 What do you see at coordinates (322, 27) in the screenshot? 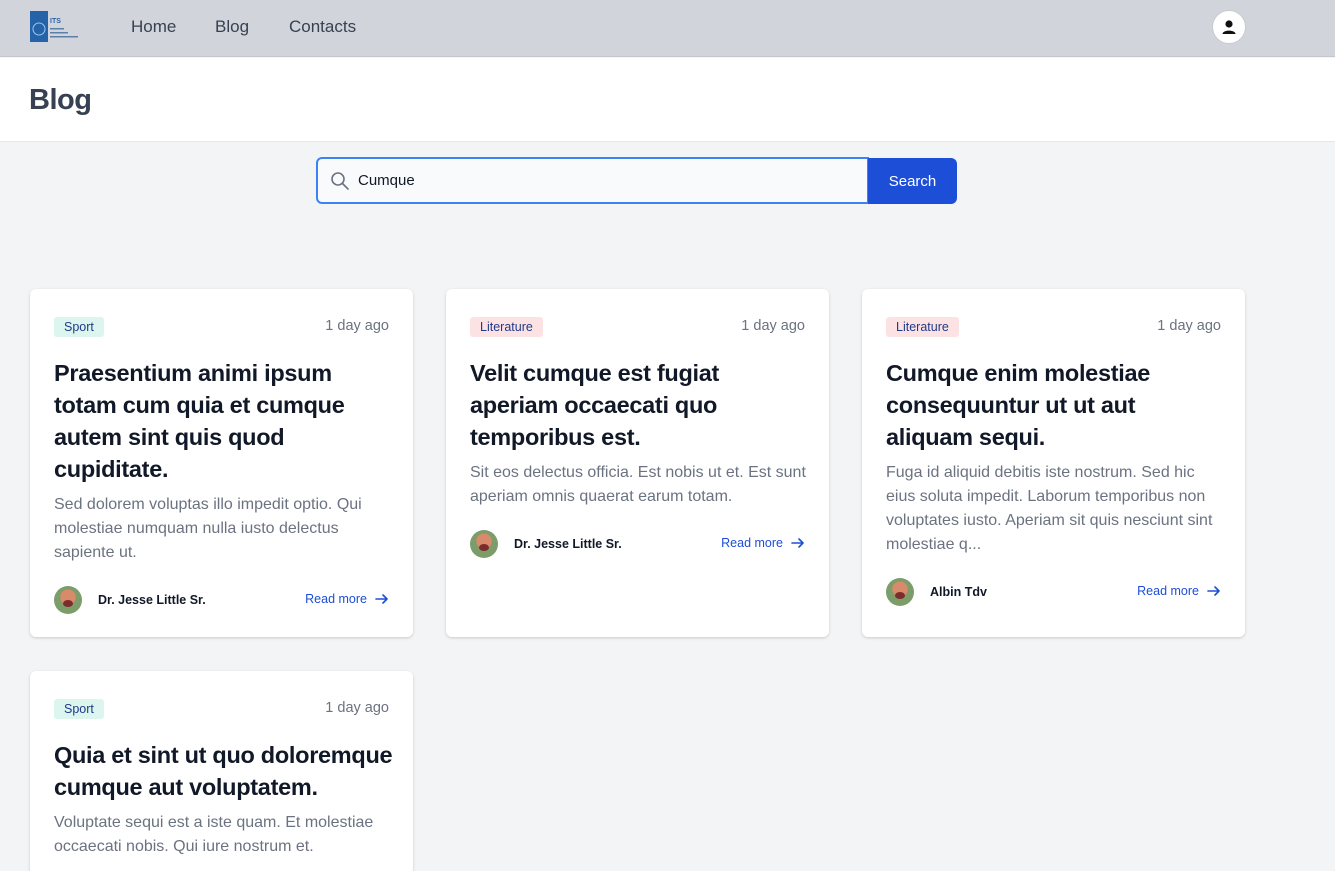
I see `nav-link-contacts: Contacts` at bounding box center [322, 27].